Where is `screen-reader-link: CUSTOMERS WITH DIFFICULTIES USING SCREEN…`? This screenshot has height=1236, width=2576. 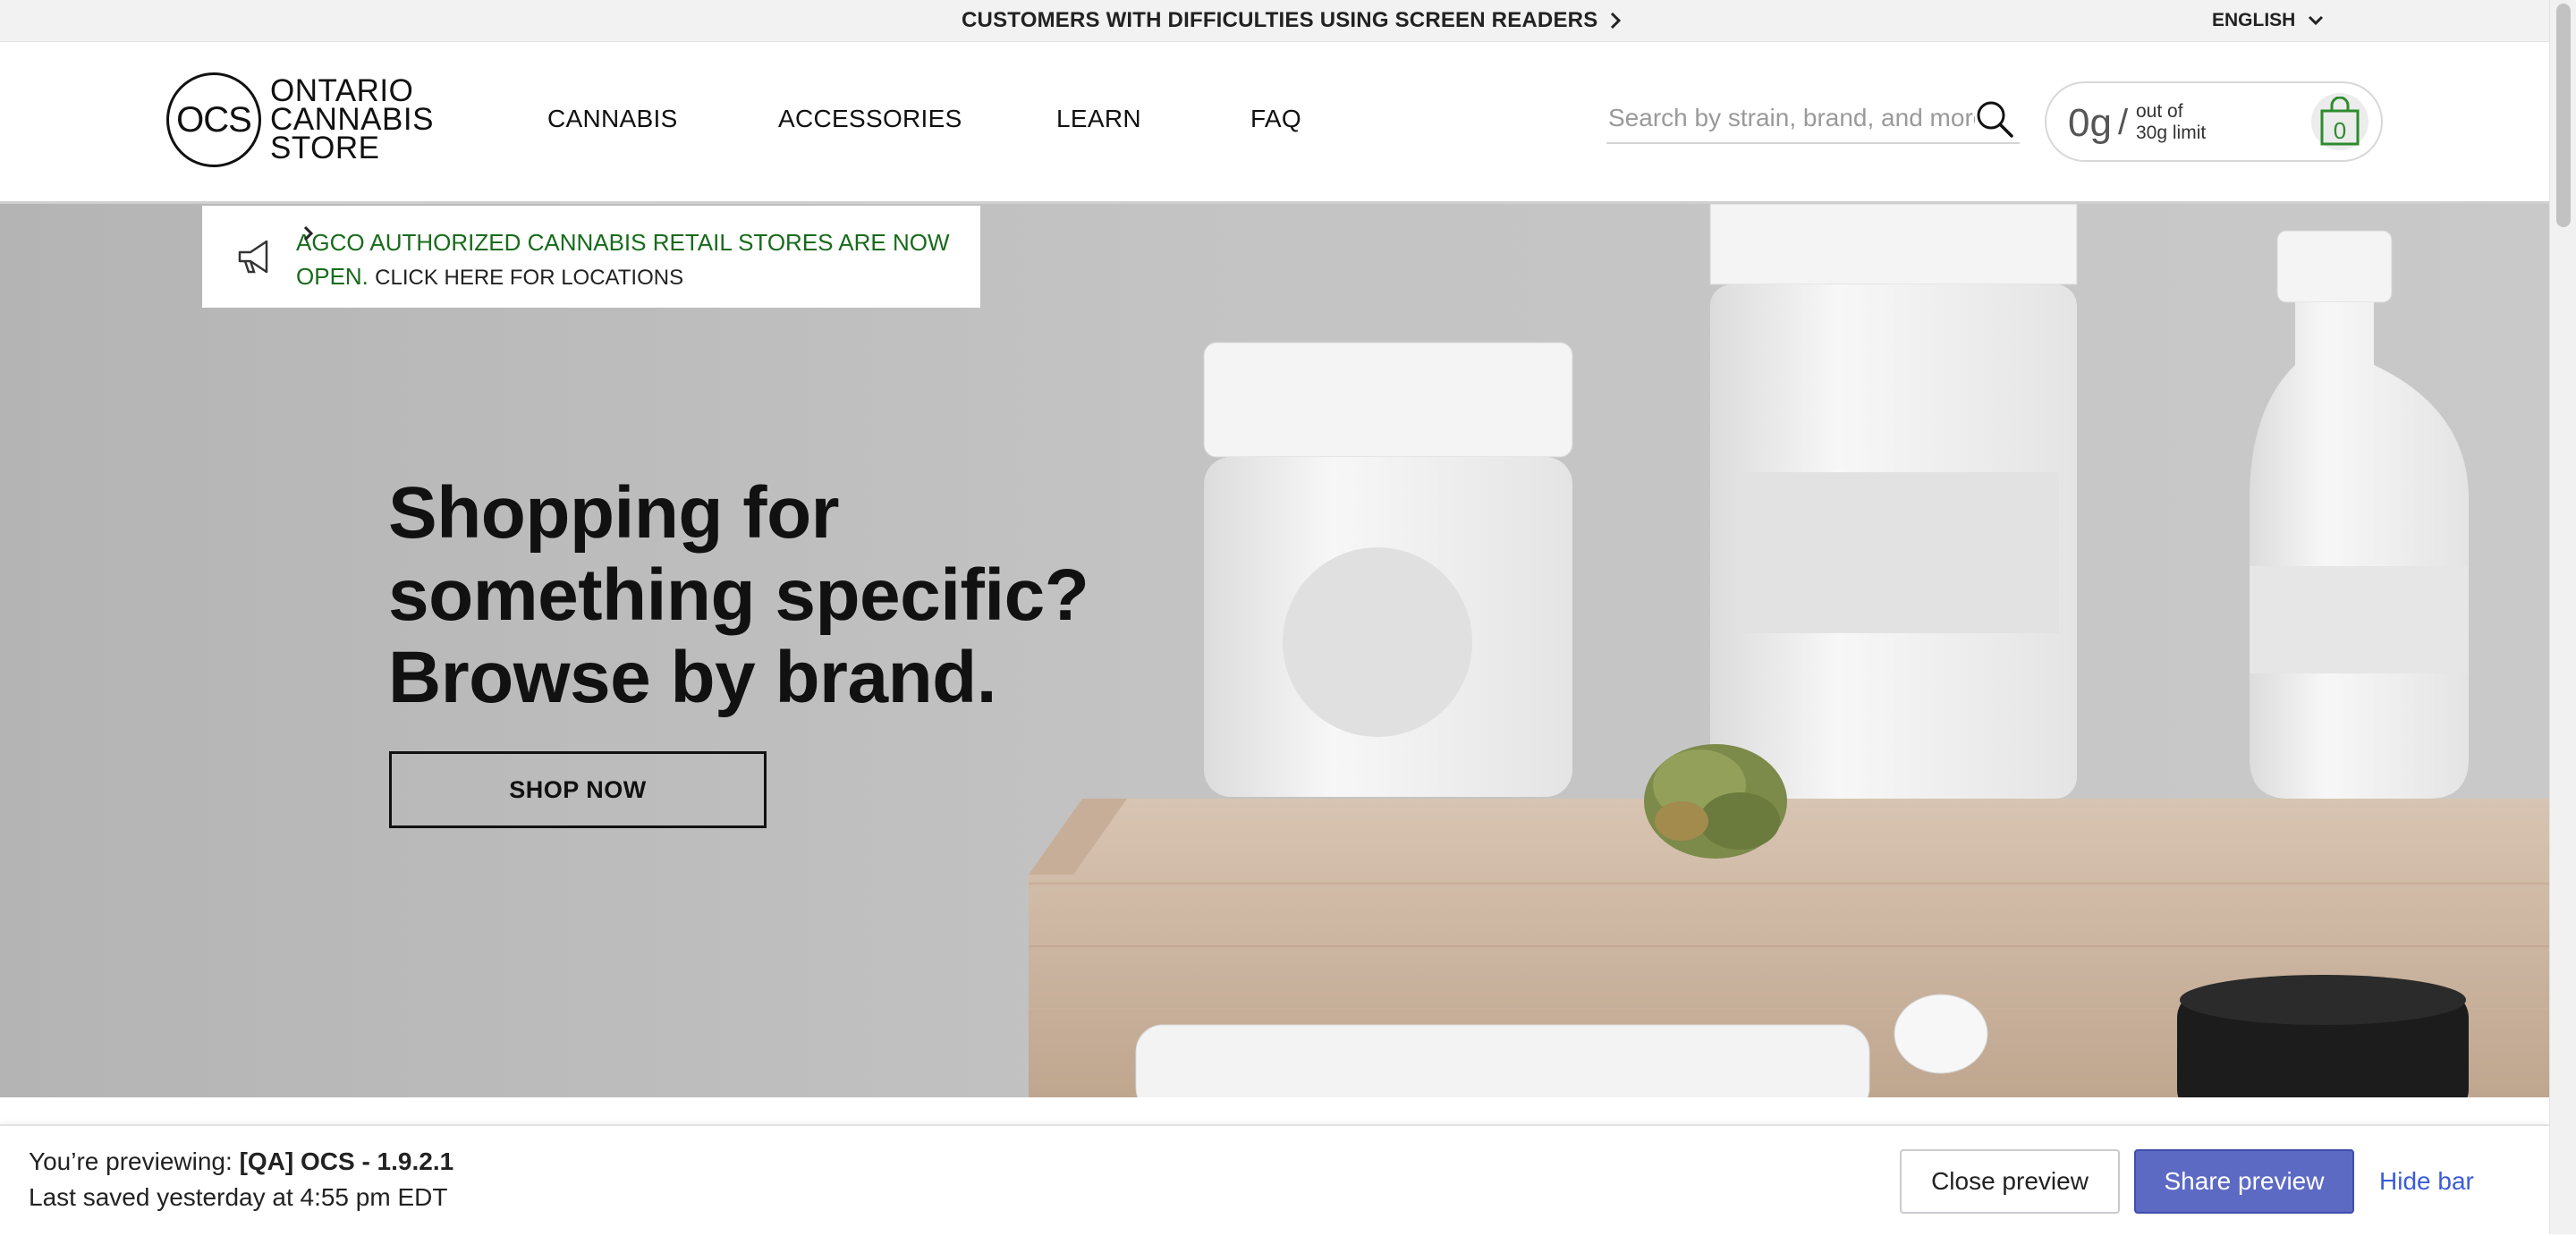 screen-reader-link: CUSTOMERS WITH DIFFICULTIES USING SCREEN… is located at coordinates (1292, 21).